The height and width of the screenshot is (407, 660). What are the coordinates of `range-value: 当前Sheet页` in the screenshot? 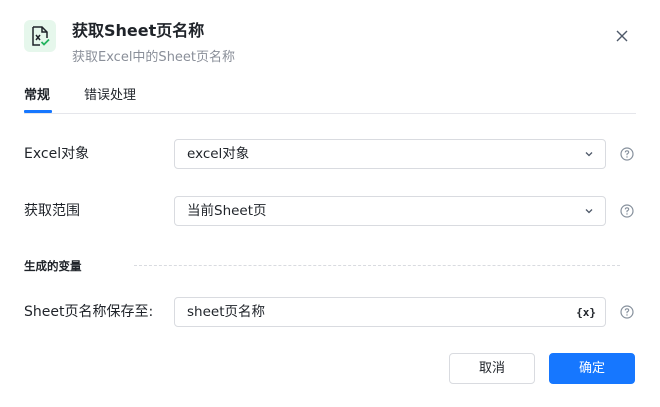 It's located at (227, 211).